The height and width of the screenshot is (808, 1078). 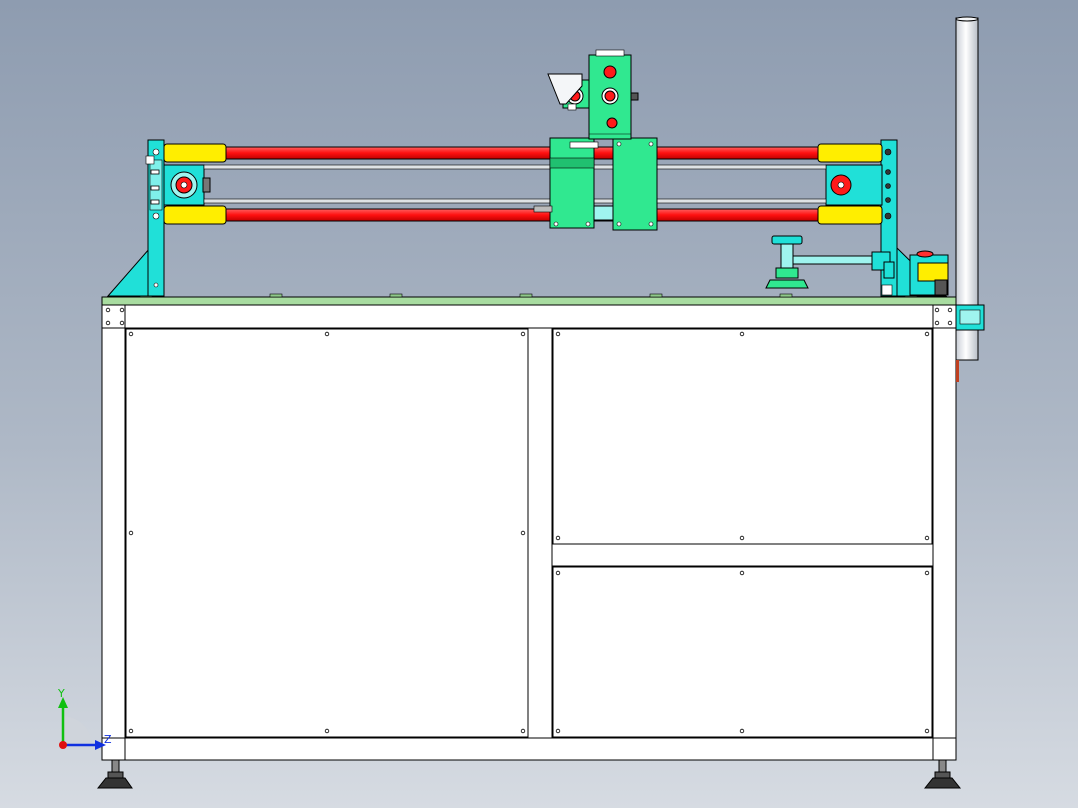 What do you see at coordinates (135, 218) in the screenshot?
I see `left-frame-bracket` at bounding box center [135, 218].